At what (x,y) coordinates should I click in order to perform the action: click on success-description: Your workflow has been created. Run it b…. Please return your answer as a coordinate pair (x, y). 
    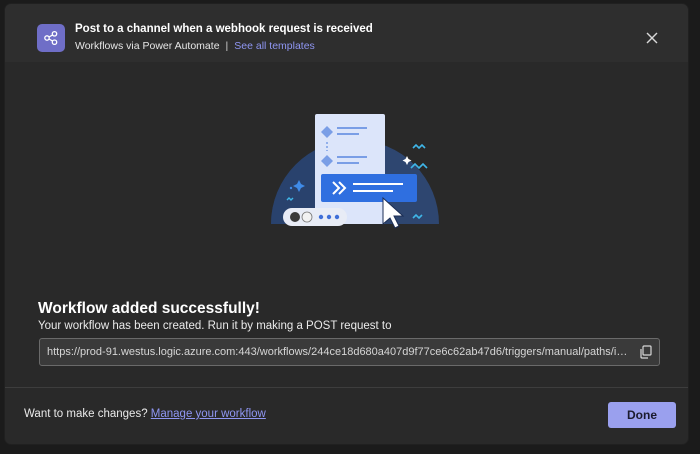
    Looking at the image, I should click on (215, 326).